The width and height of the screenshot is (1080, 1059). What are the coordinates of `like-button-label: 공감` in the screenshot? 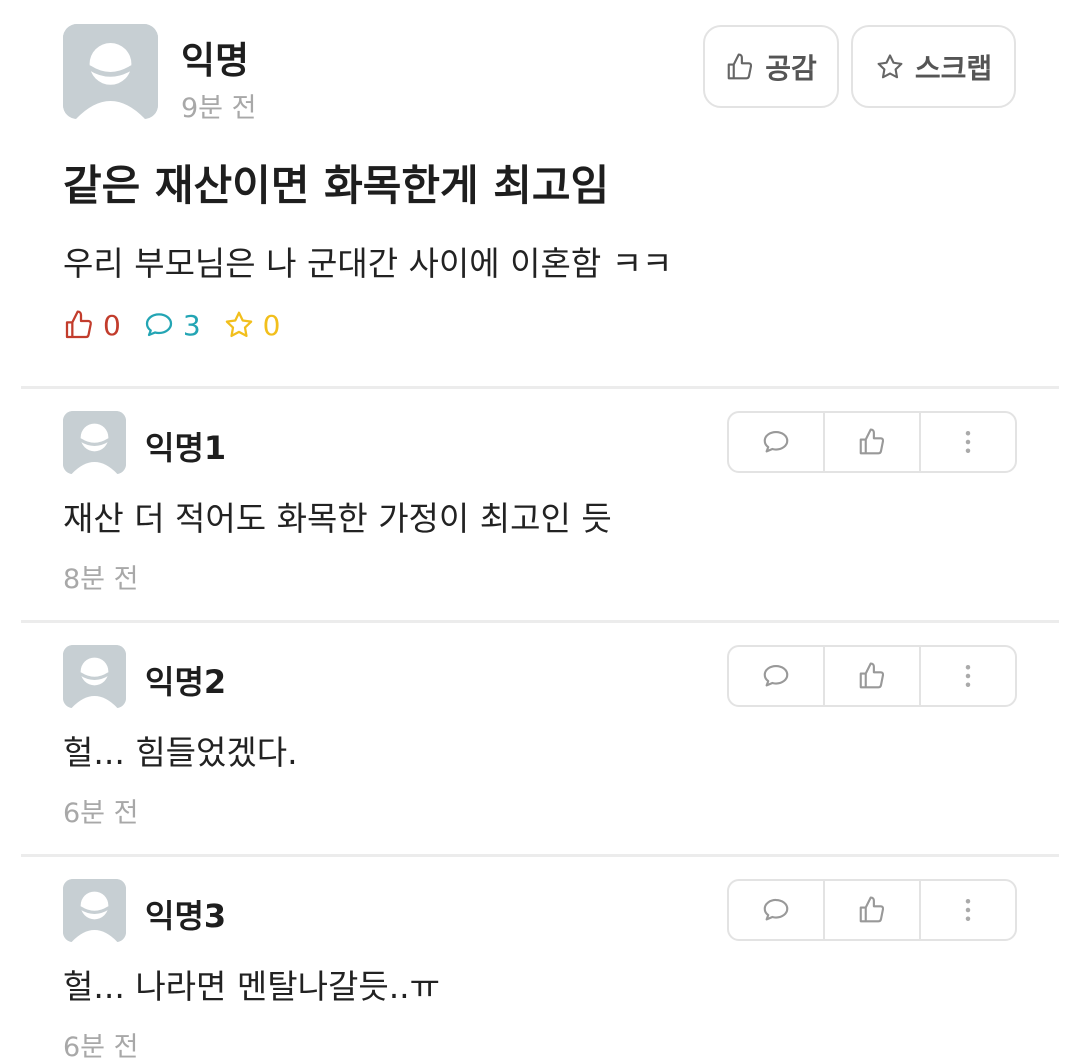 It's located at (791, 68).